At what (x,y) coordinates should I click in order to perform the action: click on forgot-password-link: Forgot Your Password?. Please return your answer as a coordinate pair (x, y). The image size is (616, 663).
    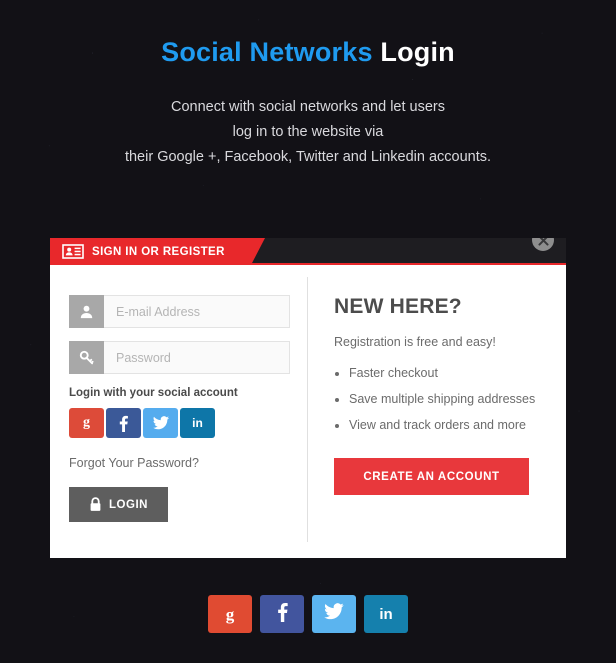
    Looking at the image, I should click on (179, 463).